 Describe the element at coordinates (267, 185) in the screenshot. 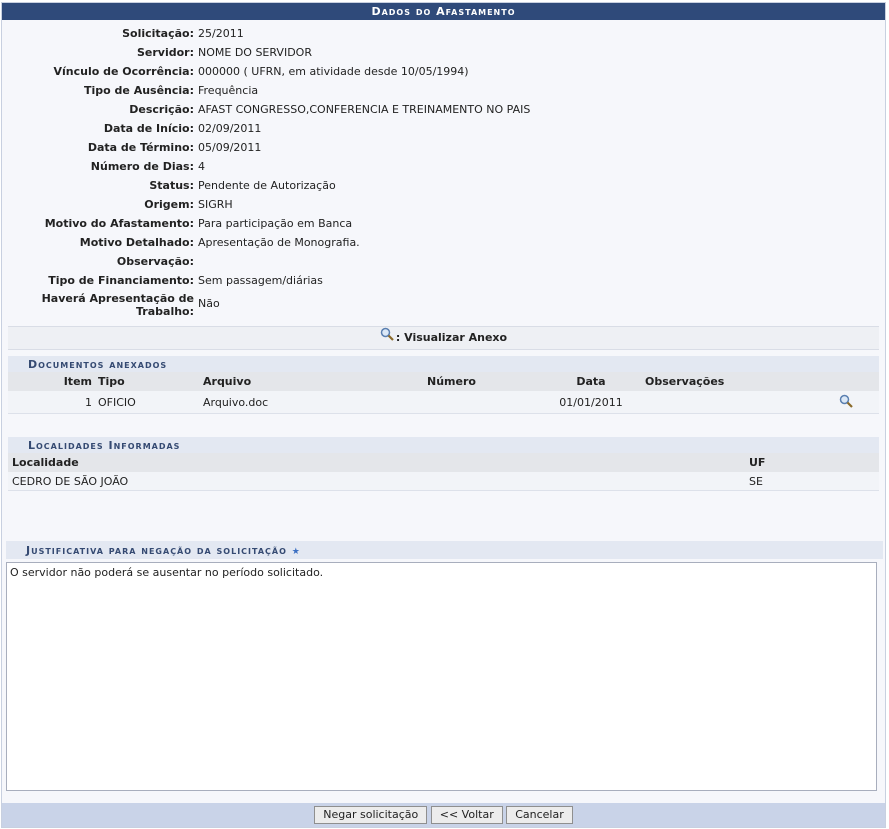

I see `field-value: Pendente de Autorização` at that location.